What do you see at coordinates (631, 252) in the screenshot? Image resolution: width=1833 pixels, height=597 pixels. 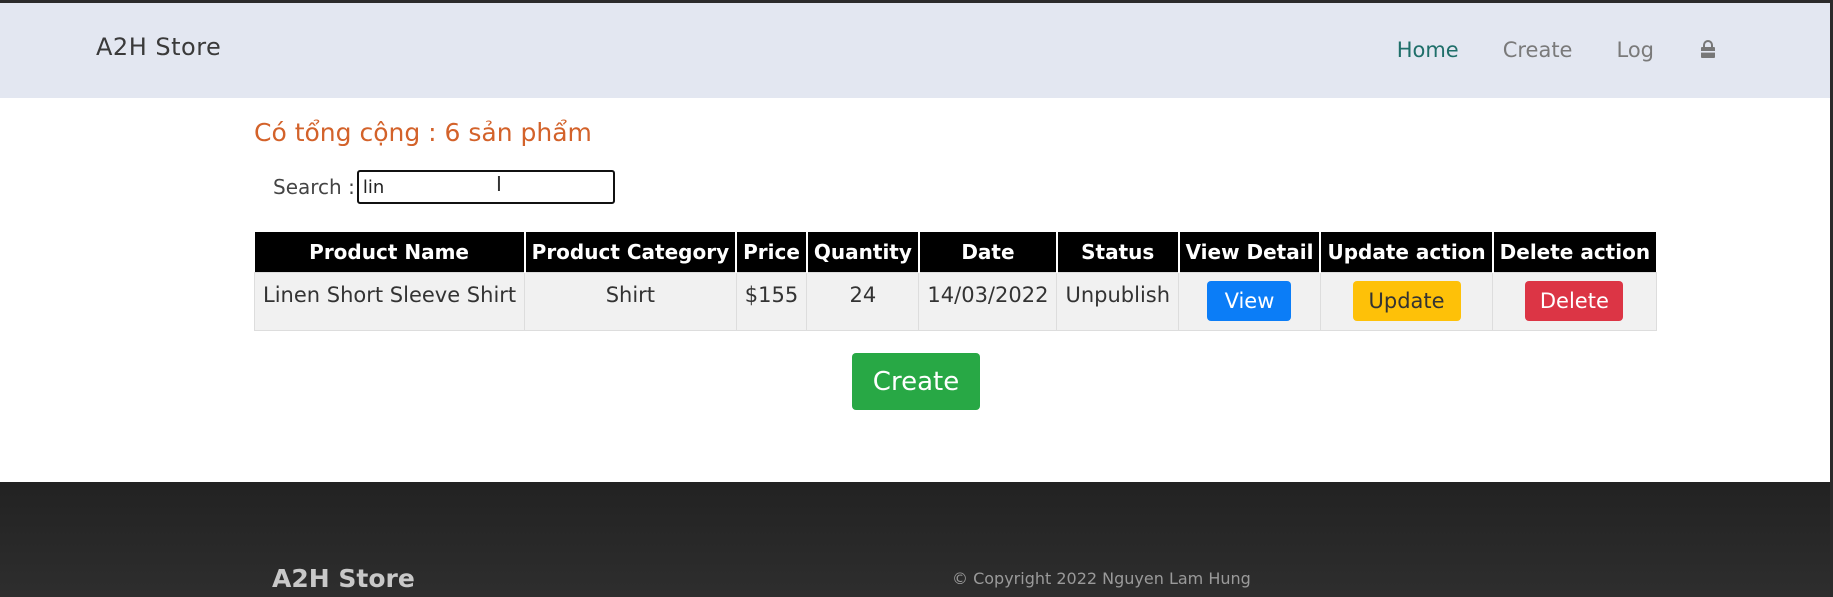 I see `header-product-category: Product Category` at bounding box center [631, 252].